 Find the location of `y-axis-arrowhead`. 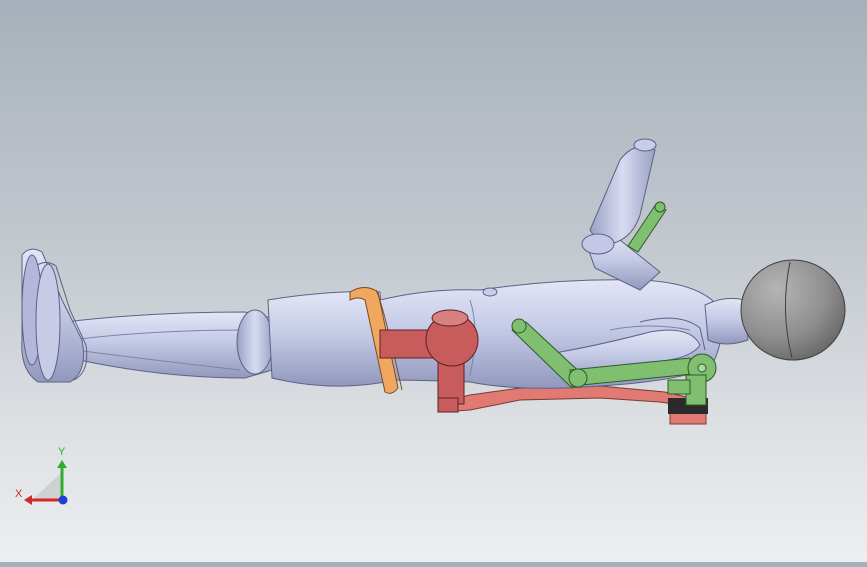

y-axis-arrowhead is located at coordinates (62, 464).